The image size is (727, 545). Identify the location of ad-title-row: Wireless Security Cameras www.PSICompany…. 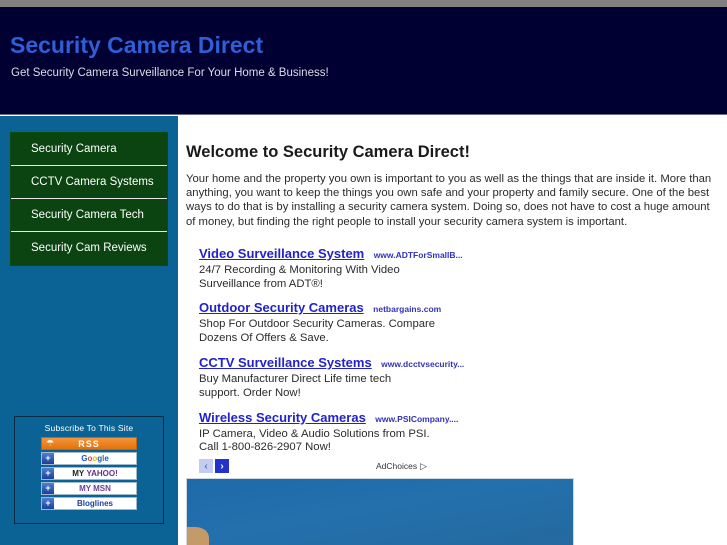
(457, 418).